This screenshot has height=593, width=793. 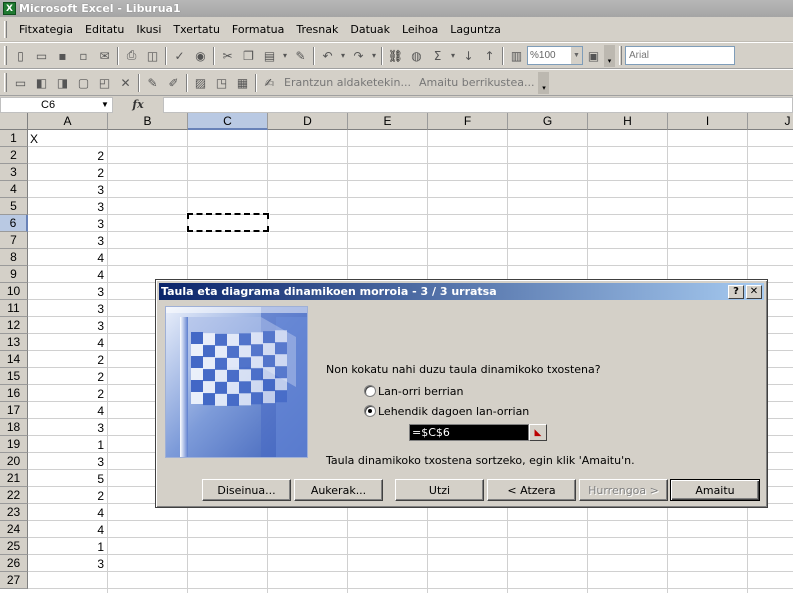 What do you see at coordinates (20, 82) in the screenshot?
I see `new-comment-icon: ▭` at bounding box center [20, 82].